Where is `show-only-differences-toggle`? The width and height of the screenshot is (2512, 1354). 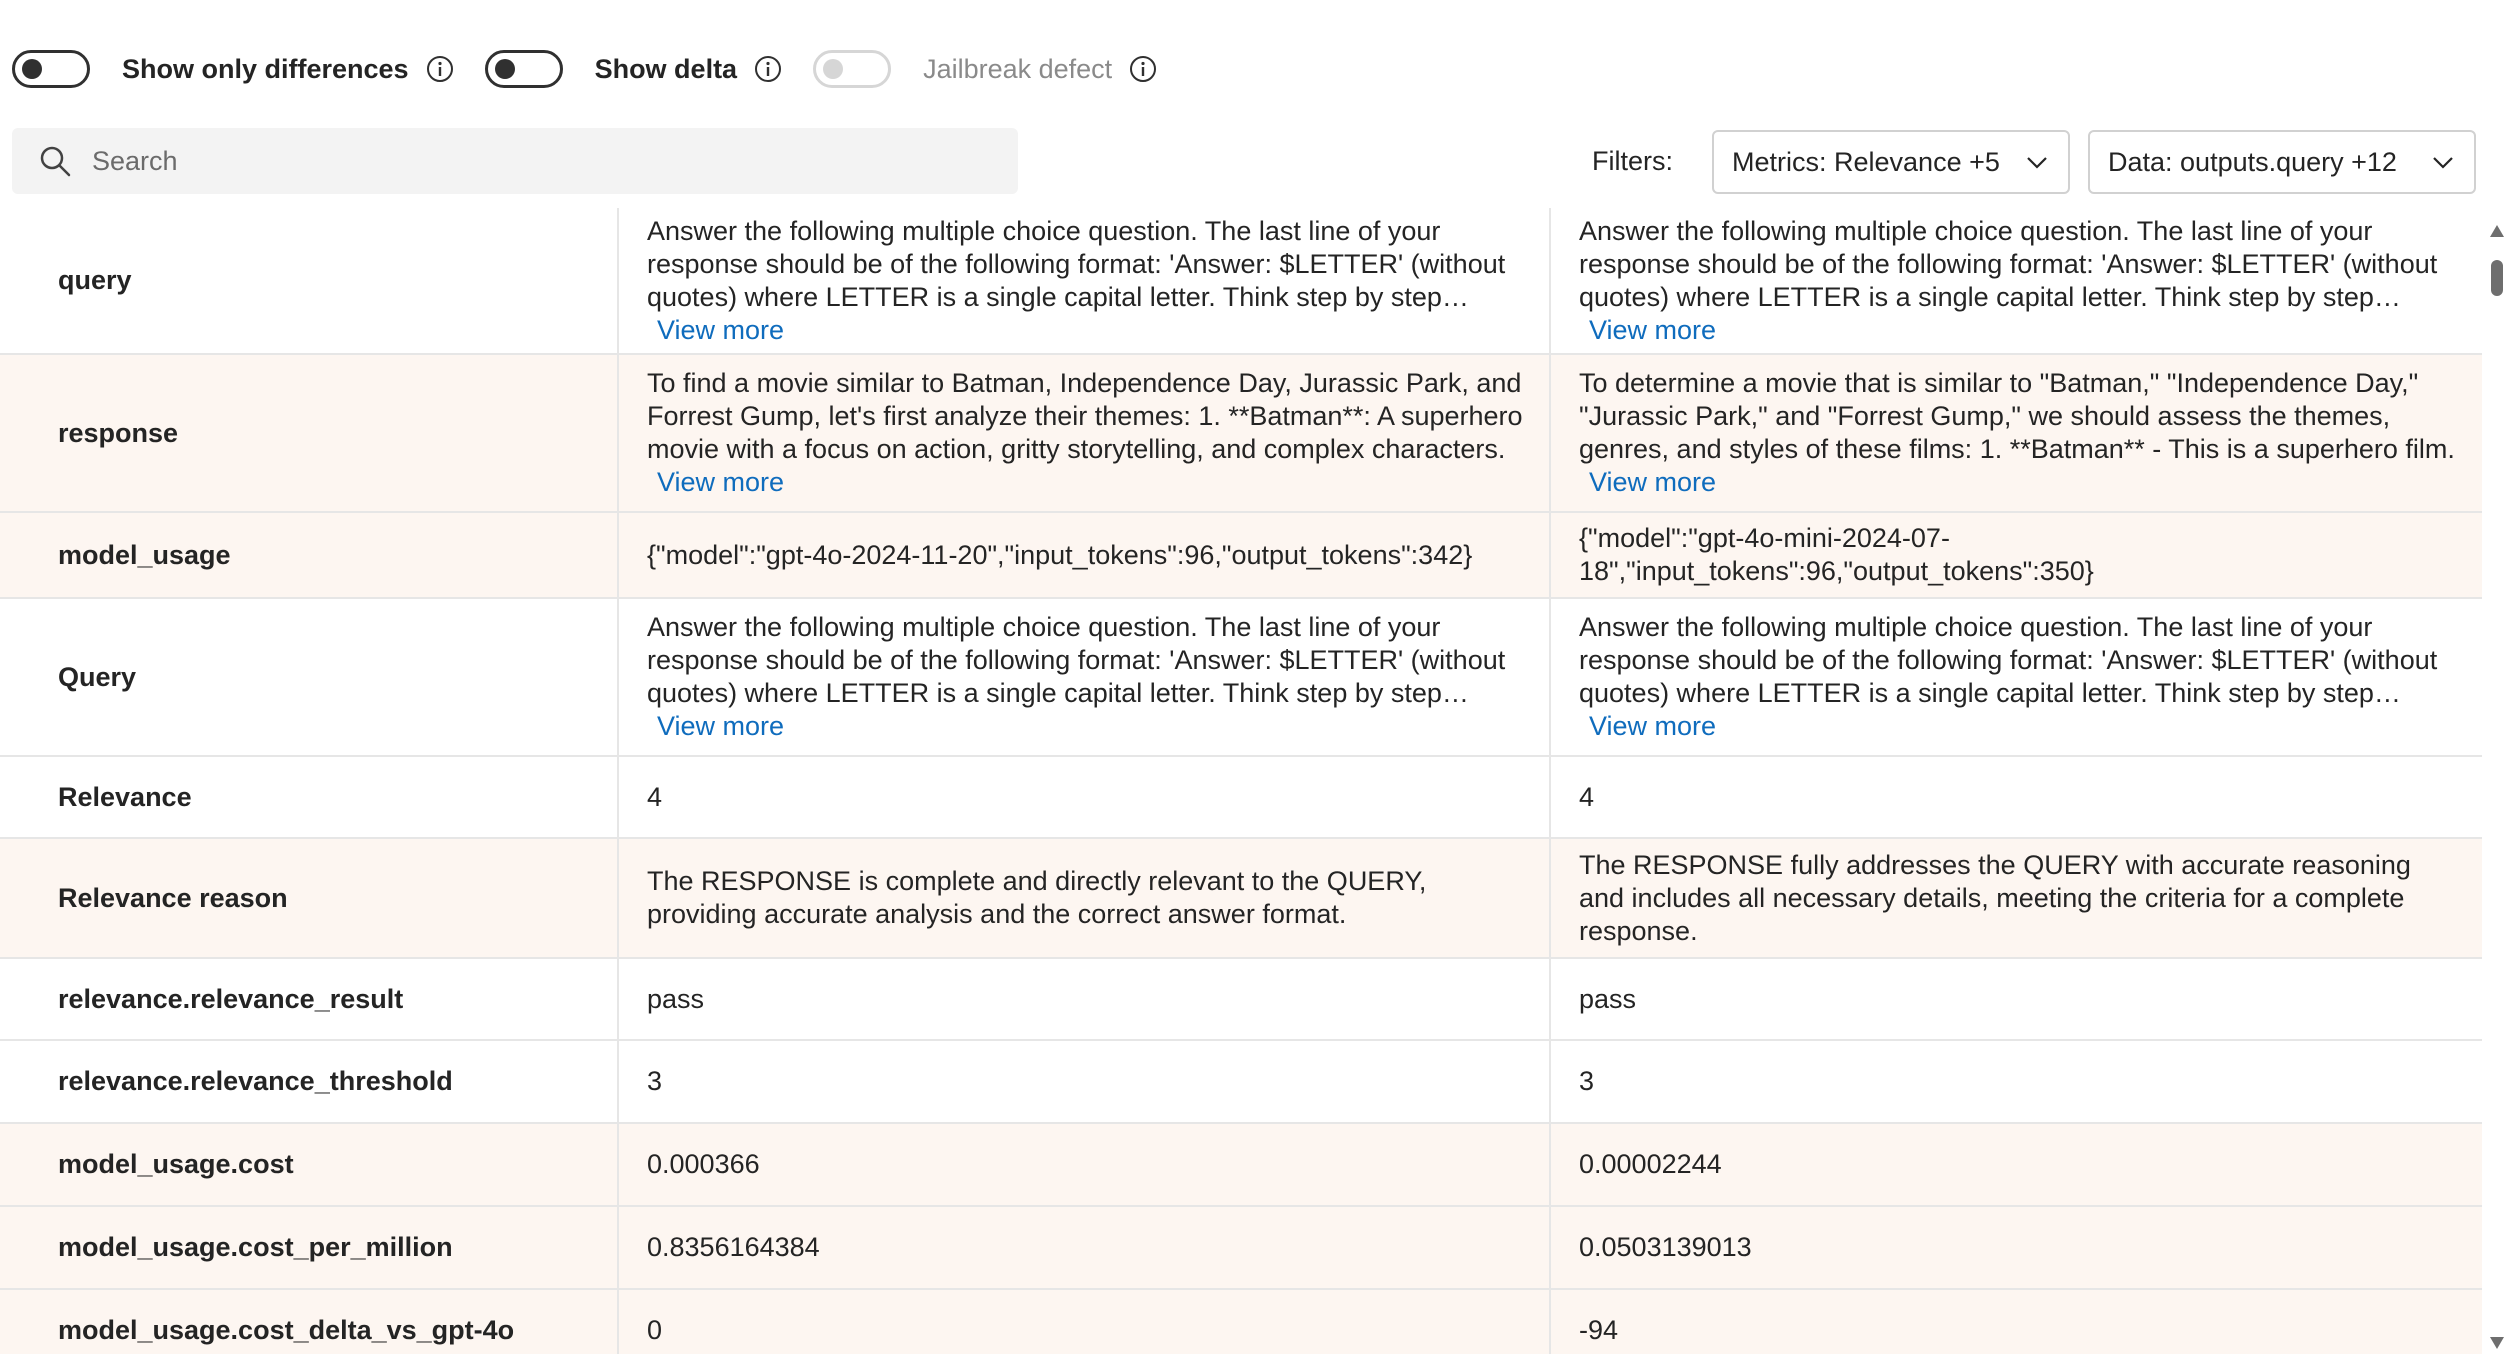 show-only-differences-toggle is located at coordinates (51, 69).